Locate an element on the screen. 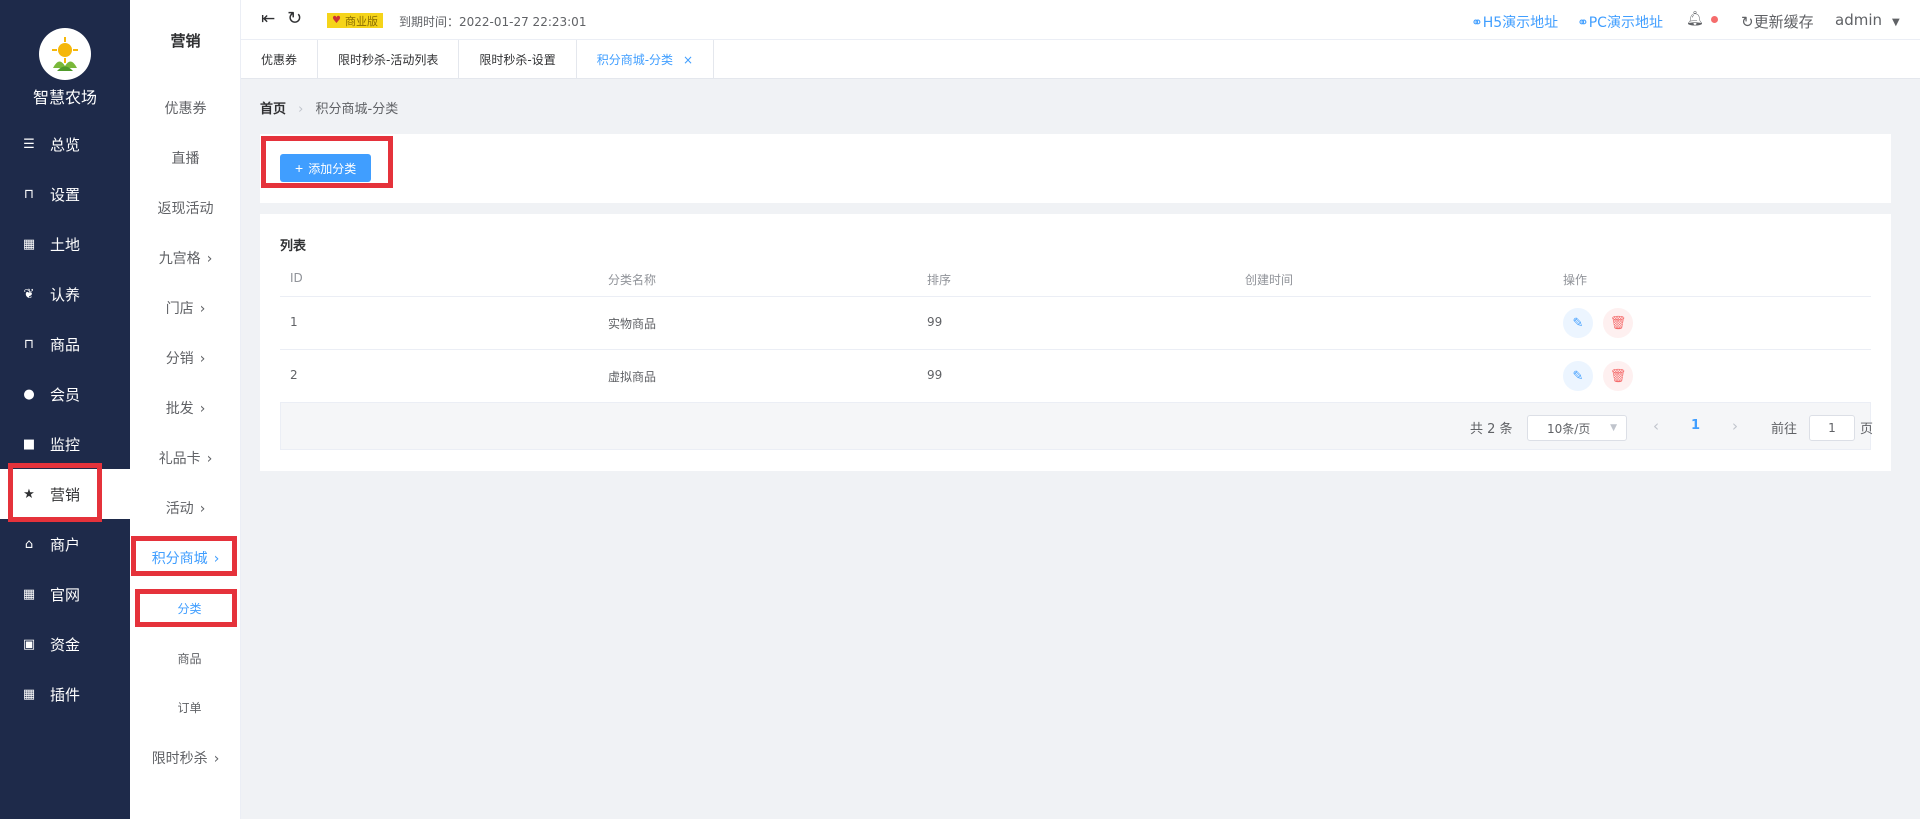 The width and height of the screenshot is (1920, 819). nav-item-goods: ⊓ 商品 is located at coordinates (65, 344).